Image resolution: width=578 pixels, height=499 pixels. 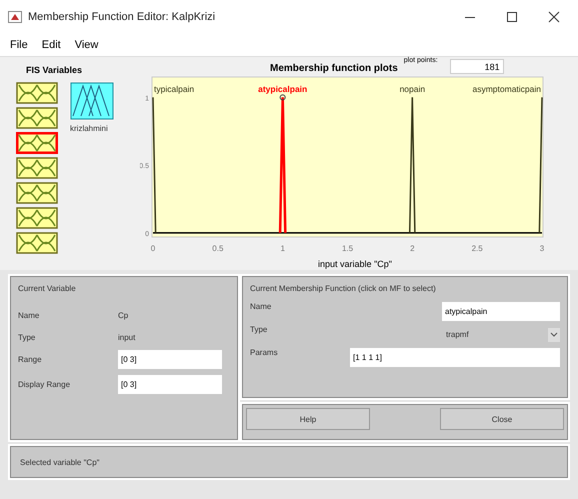 I want to click on mf-label: atypicalpain, so click(x=283, y=89).